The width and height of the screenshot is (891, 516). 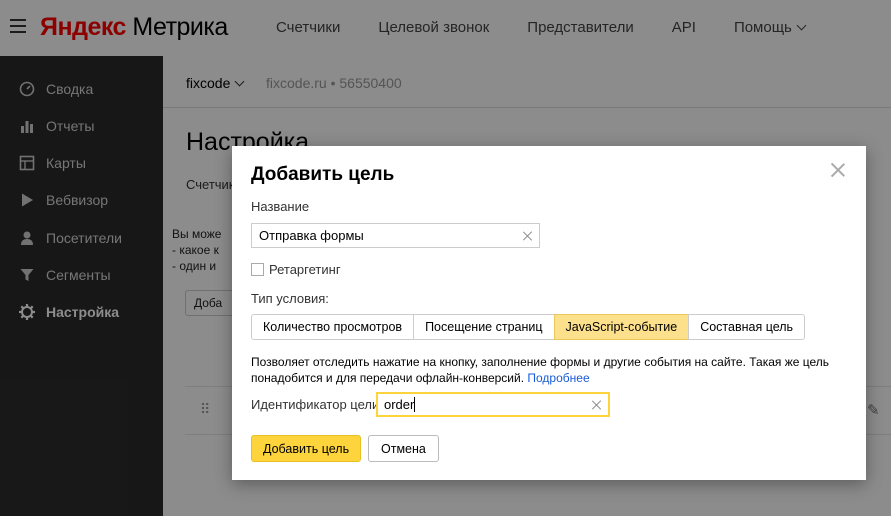 What do you see at coordinates (290, 298) in the screenshot?
I see `condition-type-label: Тип условия:` at bounding box center [290, 298].